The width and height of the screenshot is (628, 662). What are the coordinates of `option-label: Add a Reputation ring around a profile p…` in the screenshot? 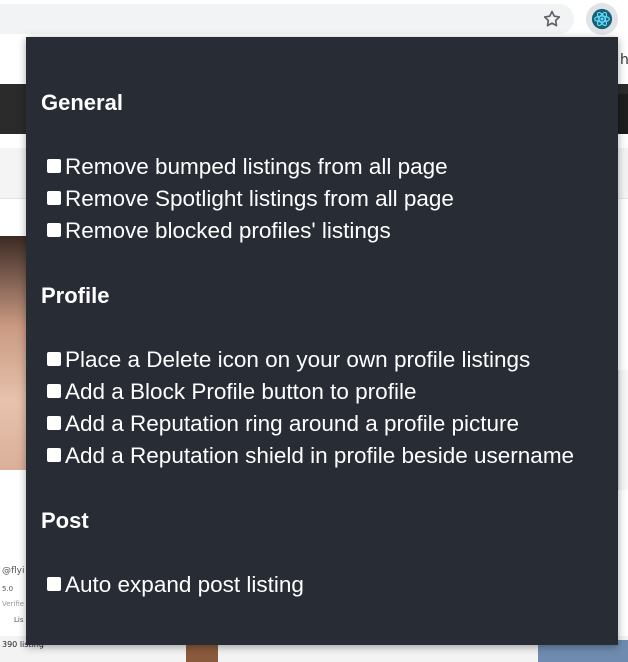 It's located at (292, 423).